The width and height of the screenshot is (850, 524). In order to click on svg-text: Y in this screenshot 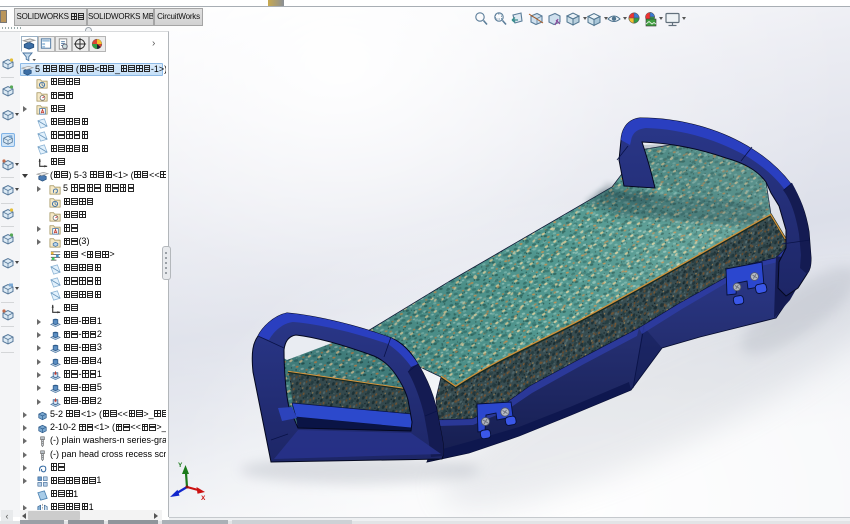, I will do `click(180, 465)`.